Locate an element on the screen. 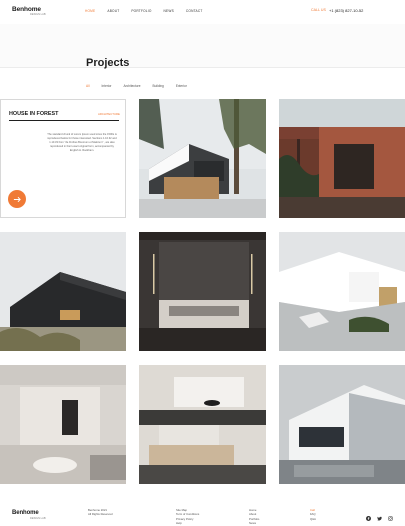 The width and height of the screenshot is (405, 526). call-us-label: CALL US is located at coordinates (318, 10).